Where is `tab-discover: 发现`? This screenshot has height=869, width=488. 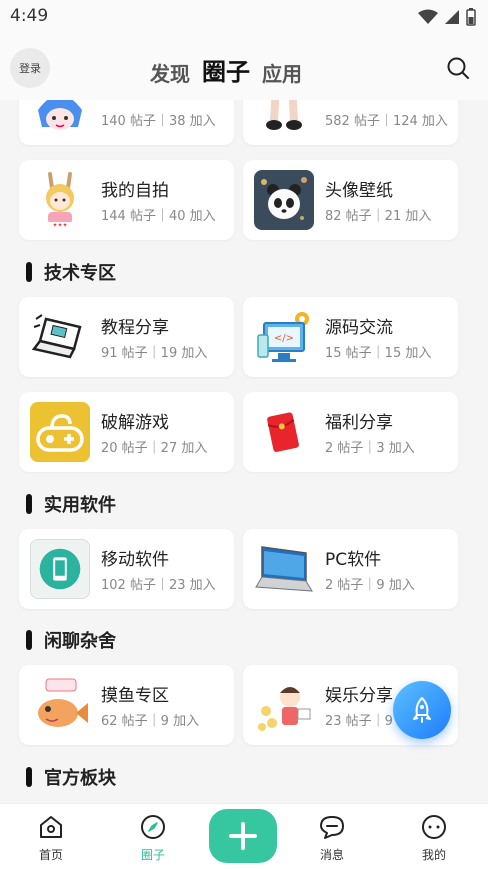
tab-discover: 发现 is located at coordinates (170, 72).